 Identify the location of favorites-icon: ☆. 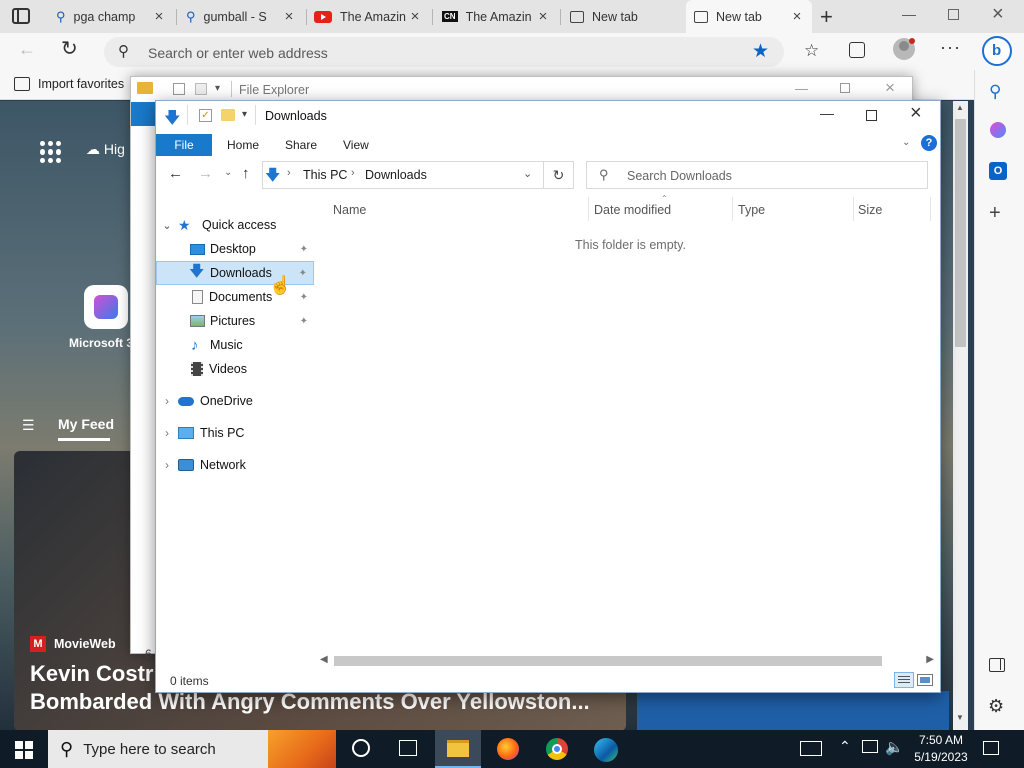
(811, 51).